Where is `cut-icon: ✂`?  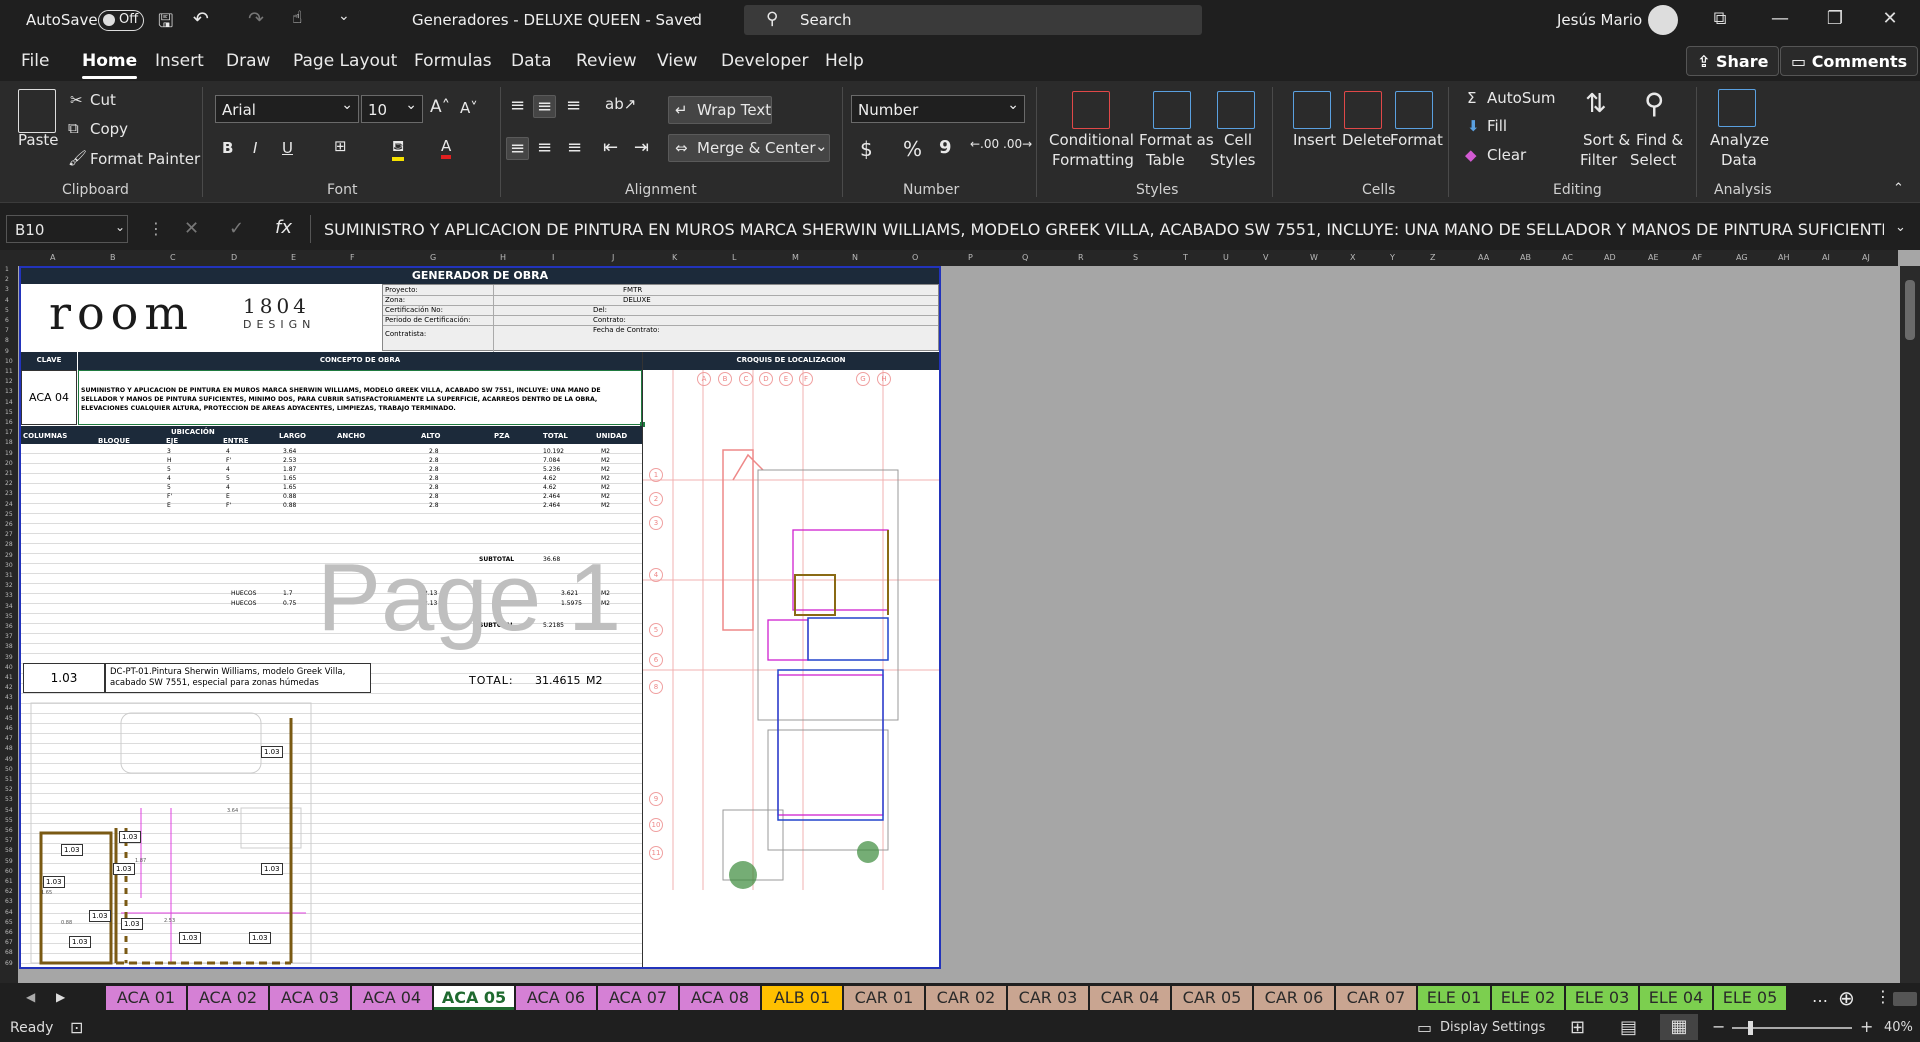
cut-icon: ✂ is located at coordinates (76, 100).